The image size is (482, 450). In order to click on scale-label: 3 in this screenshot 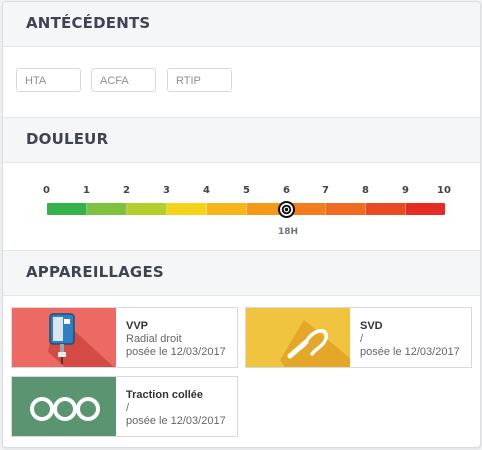, I will do `click(166, 190)`.